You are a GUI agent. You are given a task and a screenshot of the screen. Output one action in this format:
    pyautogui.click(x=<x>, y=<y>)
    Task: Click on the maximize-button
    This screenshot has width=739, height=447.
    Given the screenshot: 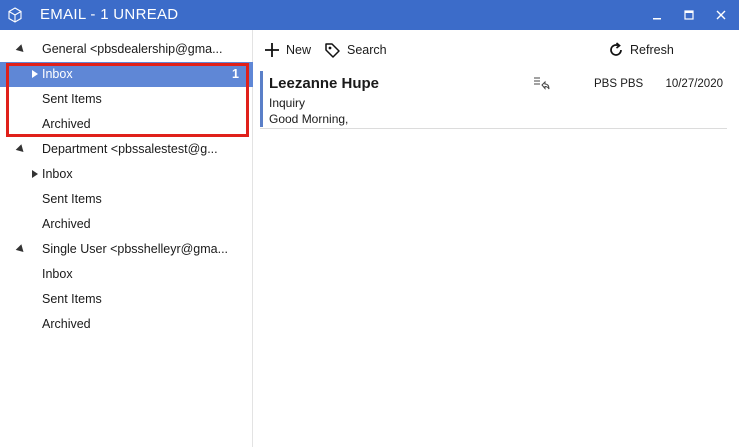 What is the action you would take?
    pyautogui.click(x=689, y=15)
    